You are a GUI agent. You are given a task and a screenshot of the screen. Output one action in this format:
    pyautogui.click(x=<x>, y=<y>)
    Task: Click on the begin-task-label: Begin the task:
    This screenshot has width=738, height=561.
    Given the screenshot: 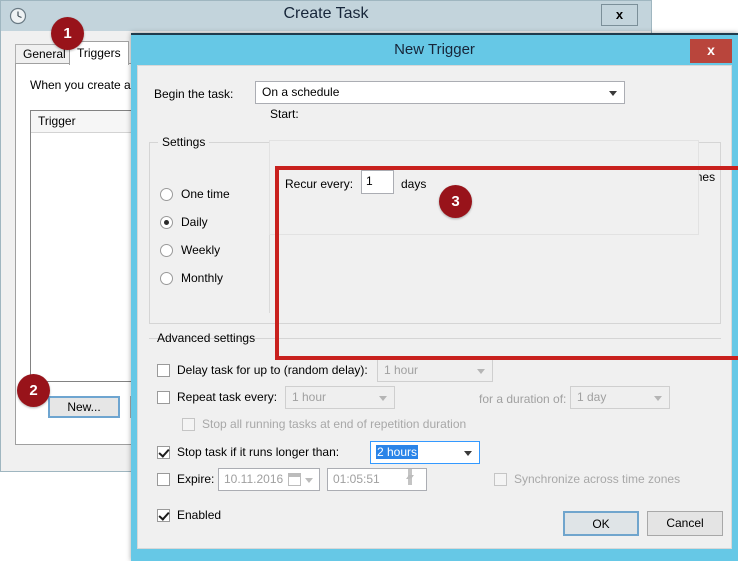 What is the action you would take?
    pyautogui.click(x=194, y=94)
    